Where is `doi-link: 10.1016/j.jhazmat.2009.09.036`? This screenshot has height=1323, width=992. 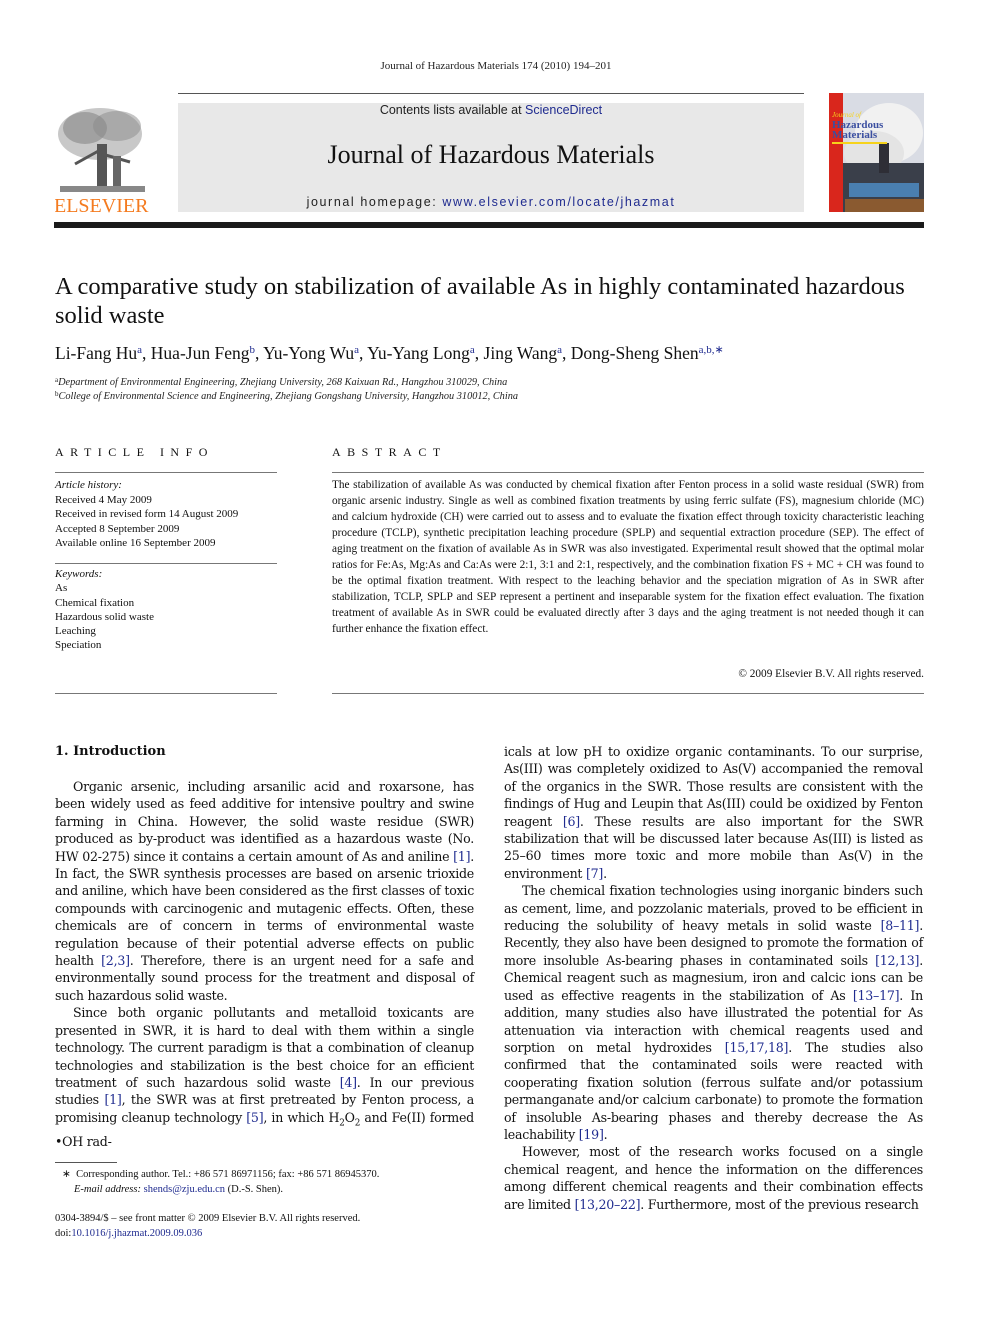 doi-link: 10.1016/j.jhazmat.2009.09.036 is located at coordinates (136, 1233).